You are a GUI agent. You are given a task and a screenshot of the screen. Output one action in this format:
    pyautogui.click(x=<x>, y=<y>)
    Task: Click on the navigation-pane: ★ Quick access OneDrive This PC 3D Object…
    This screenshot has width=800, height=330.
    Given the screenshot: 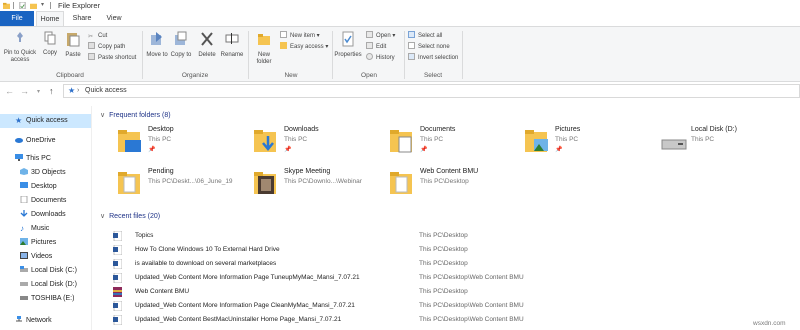 What is the action you would take?
    pyautogui.click(x=46, y=218)
    